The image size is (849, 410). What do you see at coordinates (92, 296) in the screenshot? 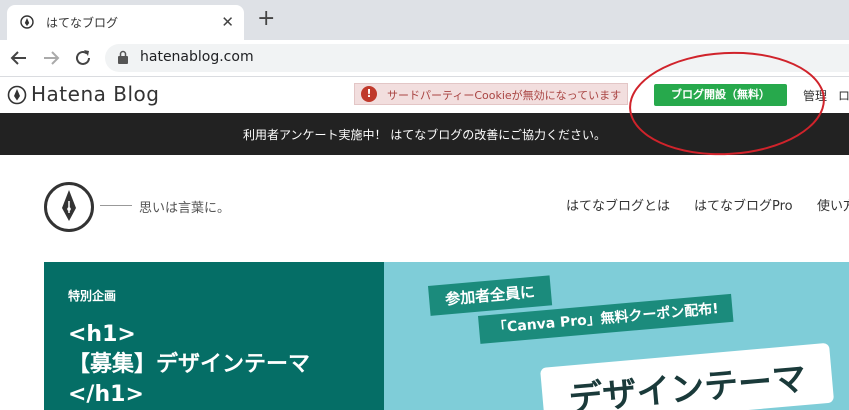
I see `hero-tag: 特別企画` at bounding box center [92, 296].